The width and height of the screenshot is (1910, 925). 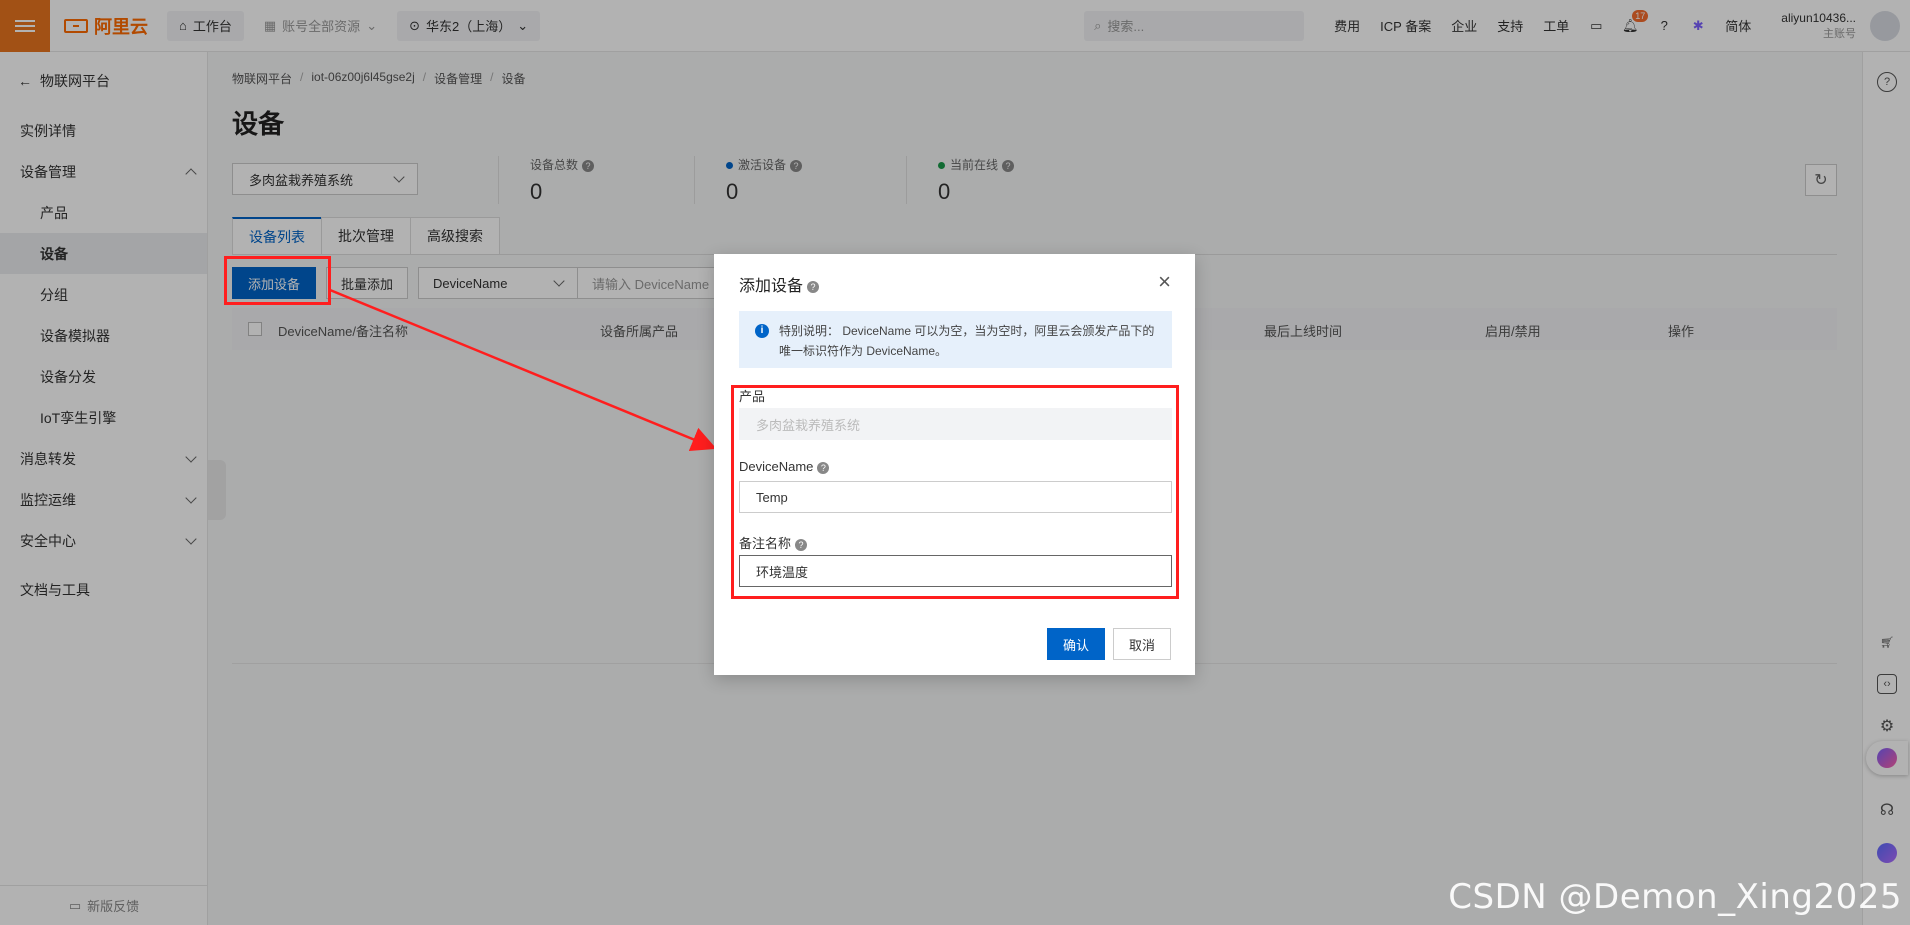 What do you see at coordinates (771, 286) in the screenshot?
I see `dialog-title-text: 添加设备` at bounding box center [771, 286].